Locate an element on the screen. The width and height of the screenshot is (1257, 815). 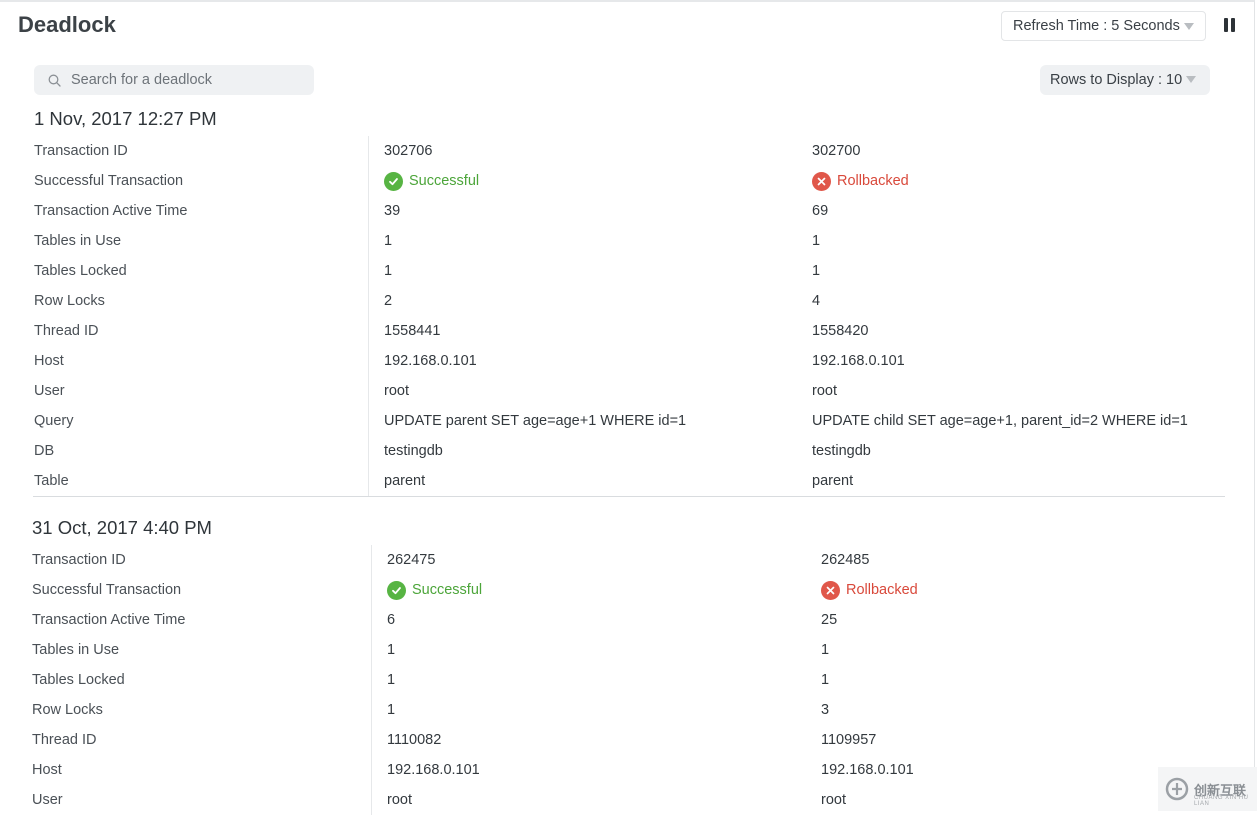
field-value-row-locks: 1 is located at coordinates (391, 710).